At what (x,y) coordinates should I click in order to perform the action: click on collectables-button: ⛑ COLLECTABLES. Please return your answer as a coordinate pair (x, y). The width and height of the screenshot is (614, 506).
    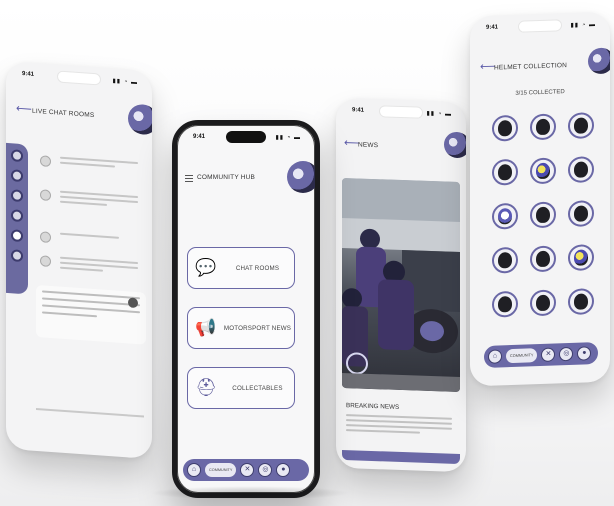
    Looking at the image, I should click on (241, 388).